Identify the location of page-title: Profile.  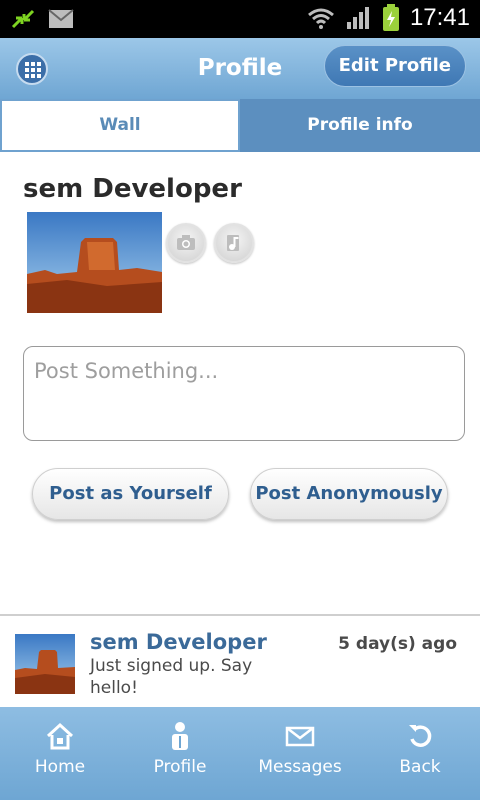
(240, 68).